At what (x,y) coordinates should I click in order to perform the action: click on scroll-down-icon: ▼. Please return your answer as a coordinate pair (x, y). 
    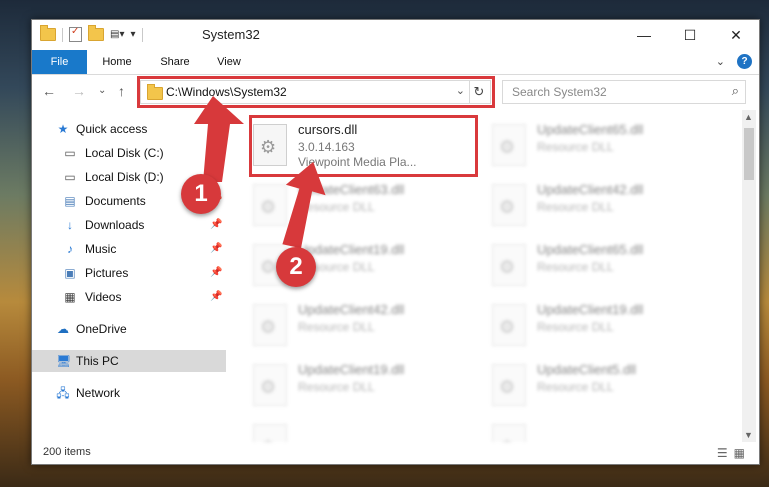
    Looking at the image, I should click on (748, 435).